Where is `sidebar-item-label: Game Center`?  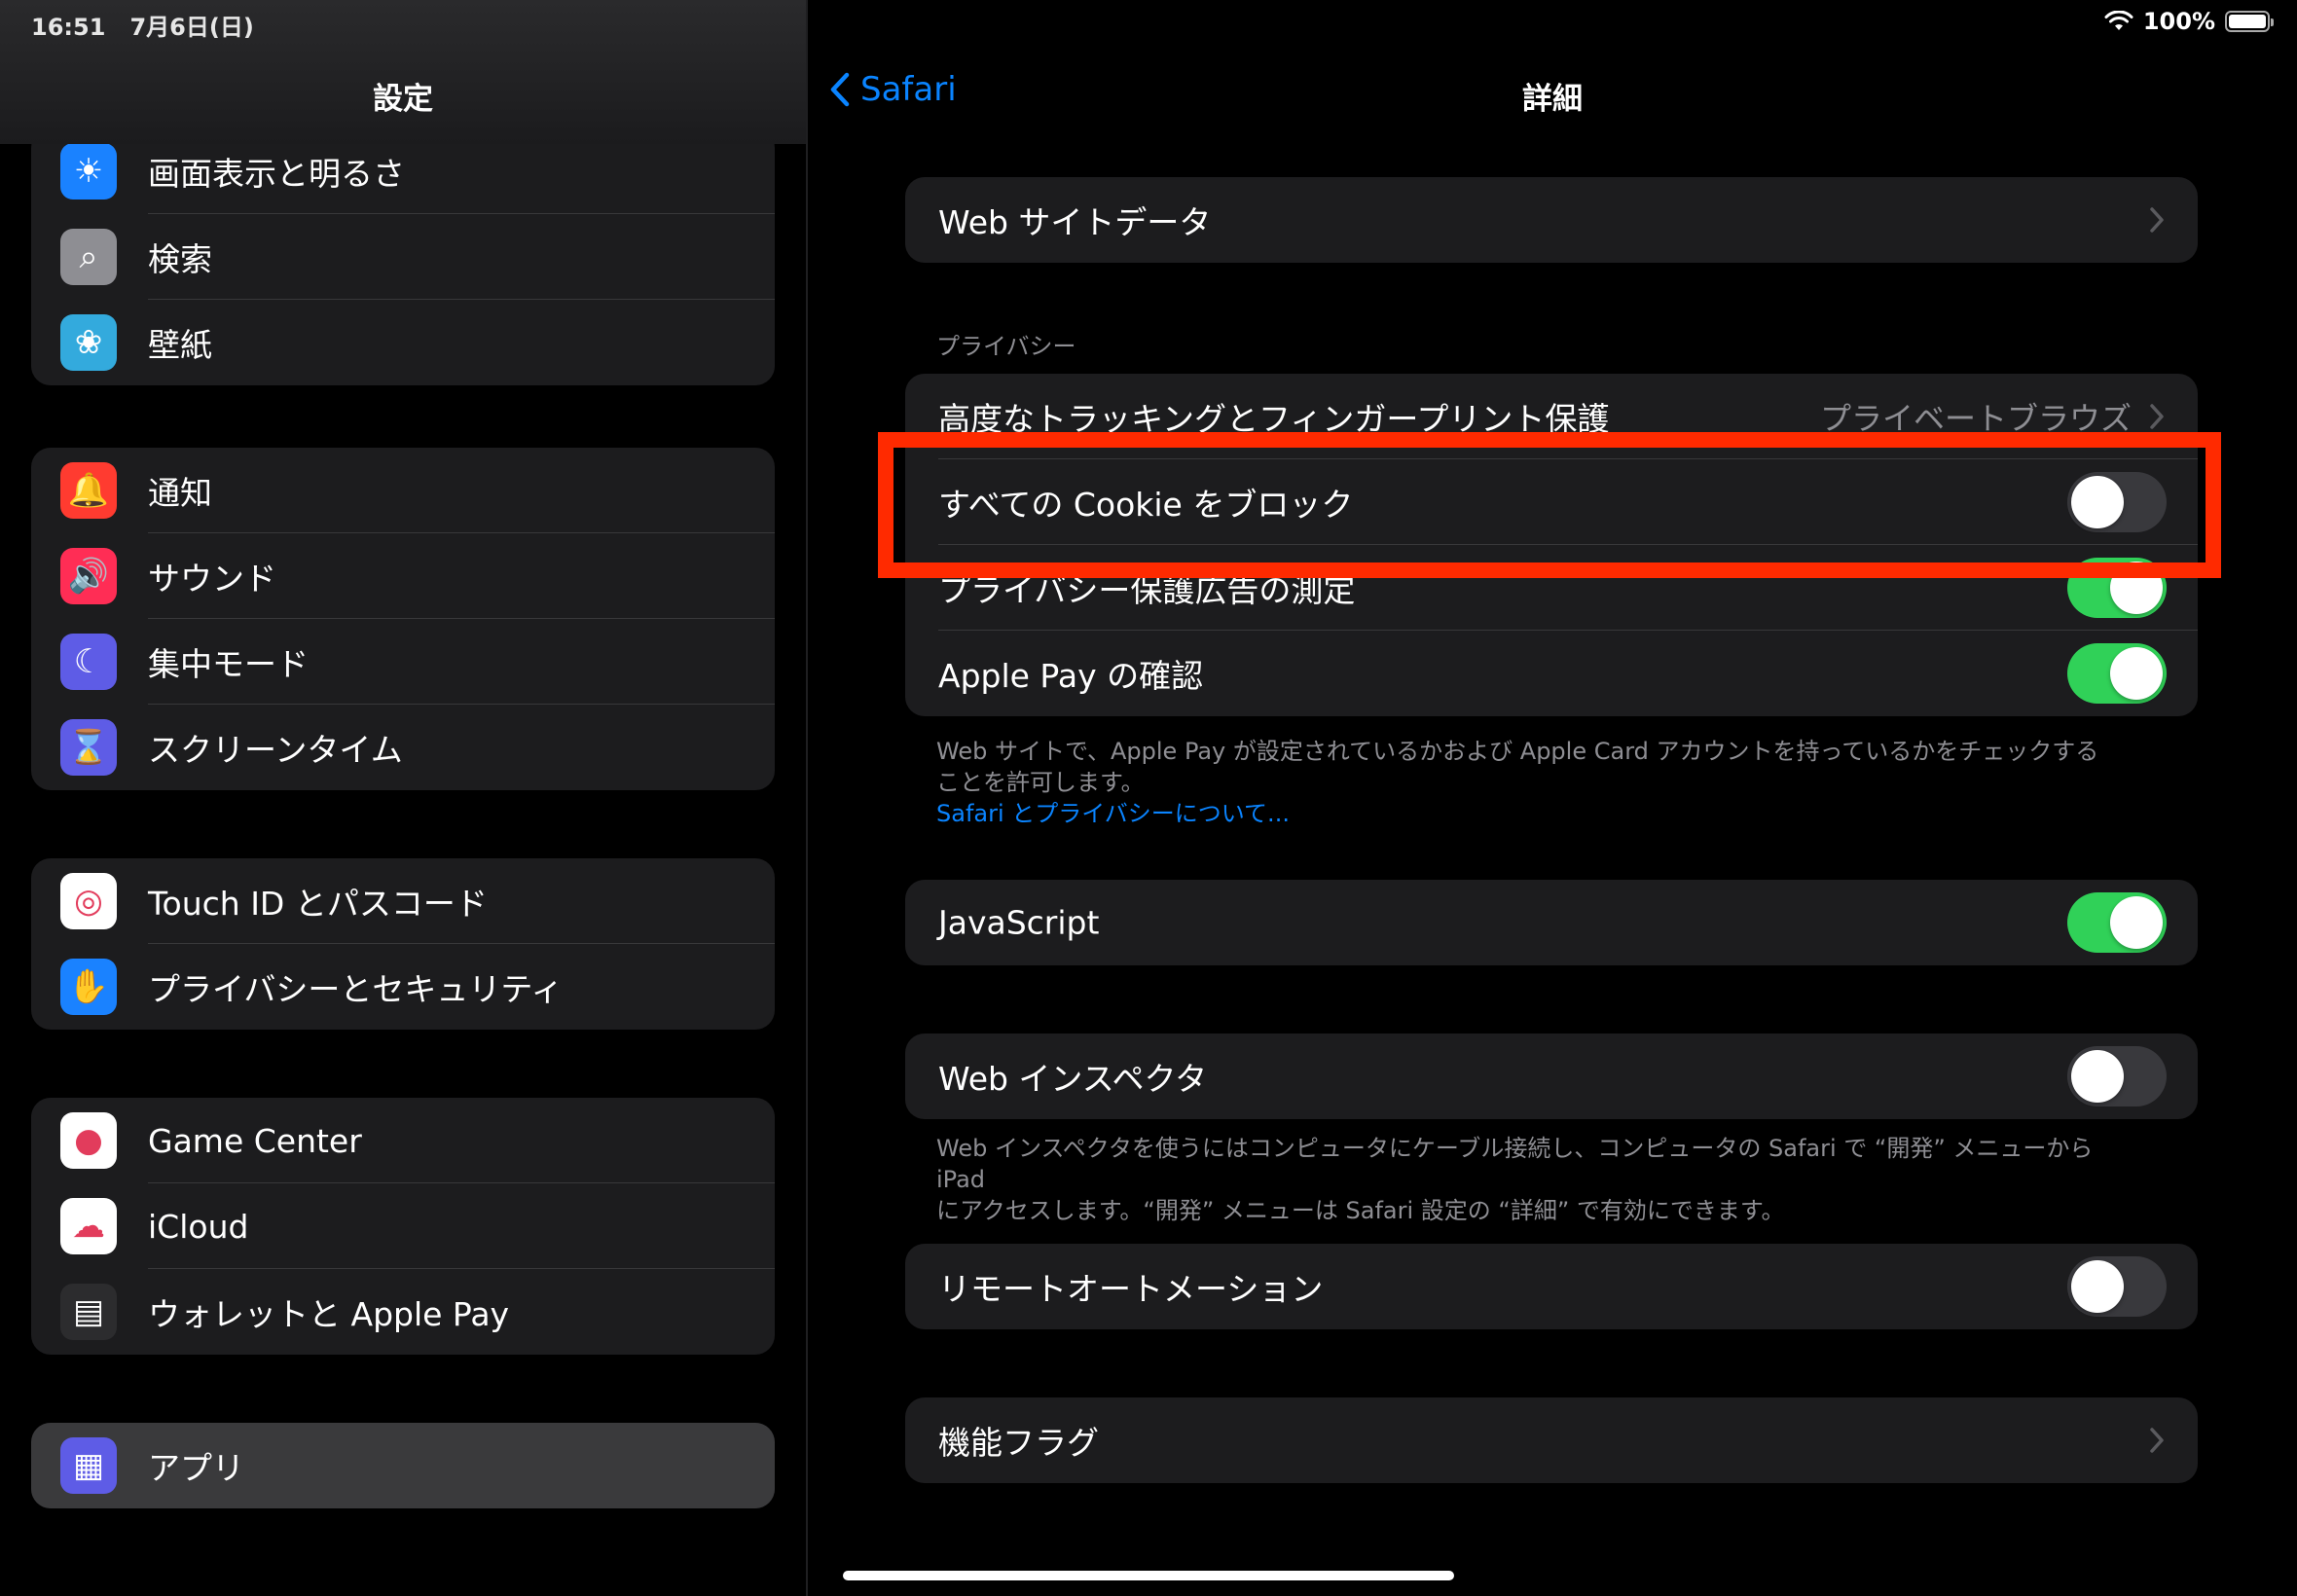
sidebar-item-label: Game Center is located at coordinates (255, 1141).